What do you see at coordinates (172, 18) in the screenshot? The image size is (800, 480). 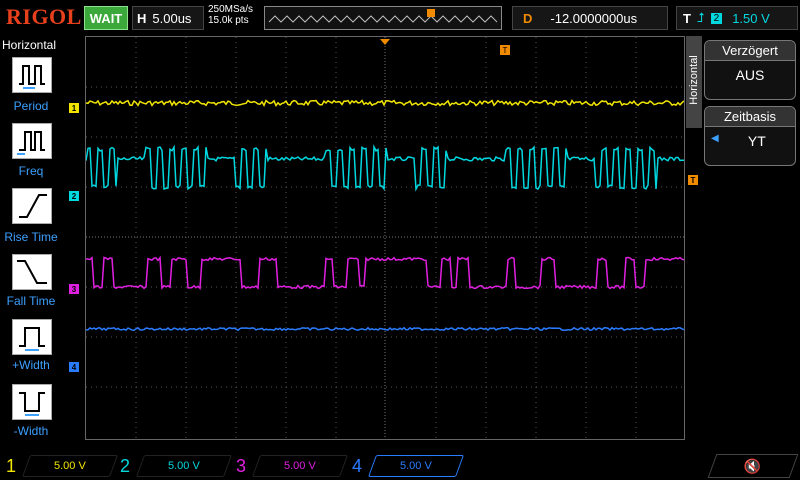 I see `timebase-value: 5.00us` at bounding box center [172, 18].